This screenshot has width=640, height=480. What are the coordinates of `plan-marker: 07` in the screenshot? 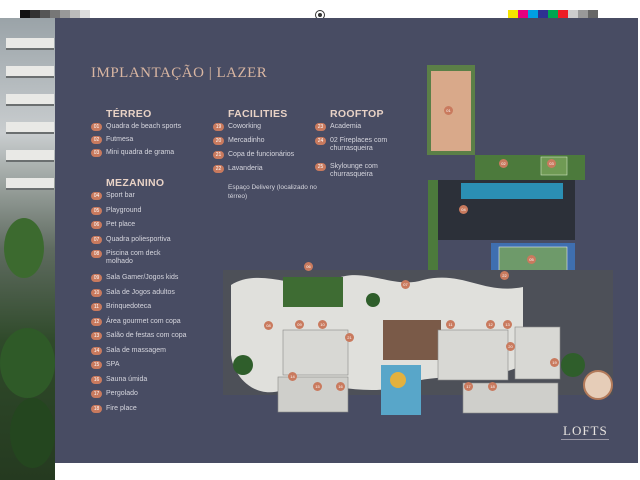 It's located at (405, 284).